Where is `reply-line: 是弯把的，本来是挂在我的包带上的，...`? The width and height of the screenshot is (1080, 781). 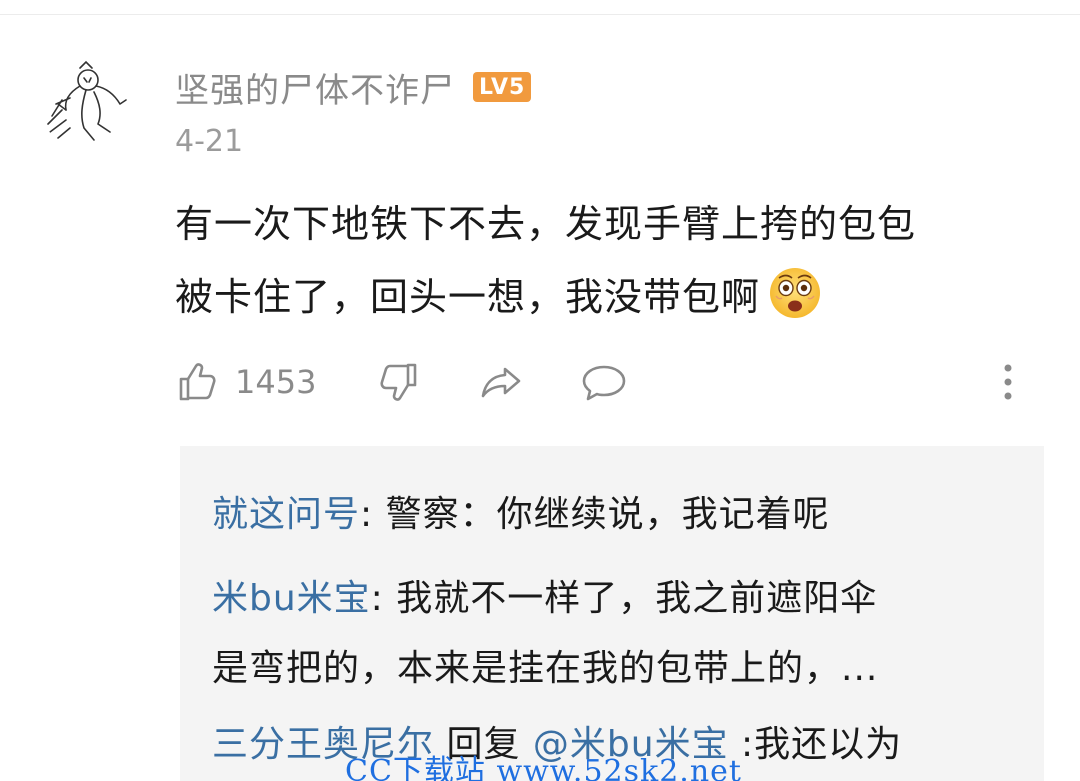 reply-line: 是弯把的，本来是挂在我的包带上的，... is located at coordinates (545, 668).